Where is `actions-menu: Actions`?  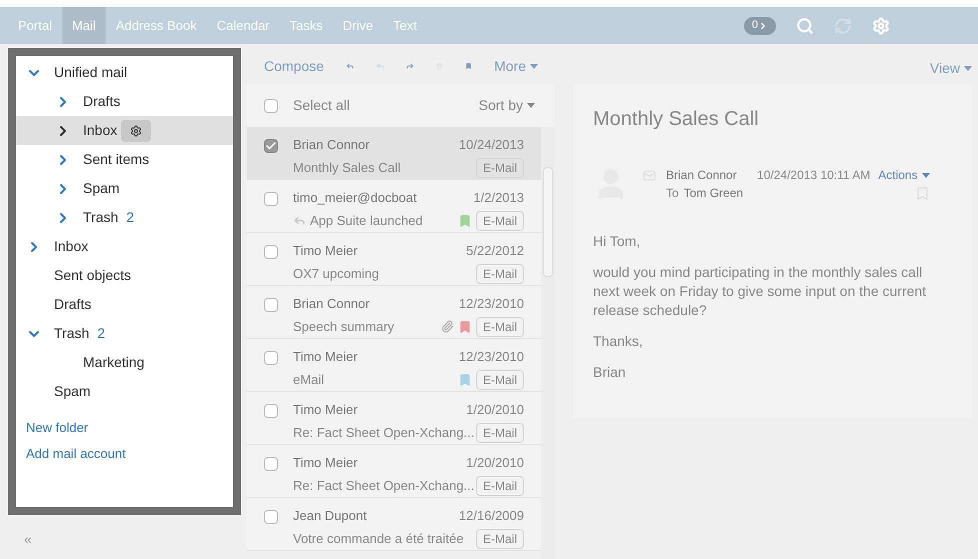 actions-menu: Actions is located at coordinates (904, 175).